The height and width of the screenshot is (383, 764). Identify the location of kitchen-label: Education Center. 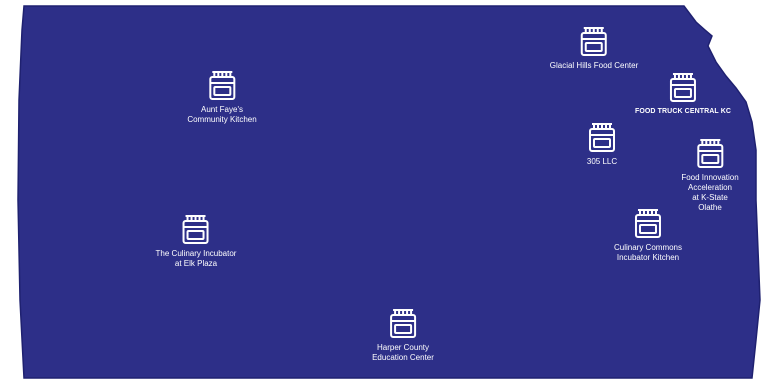
(403, 357).